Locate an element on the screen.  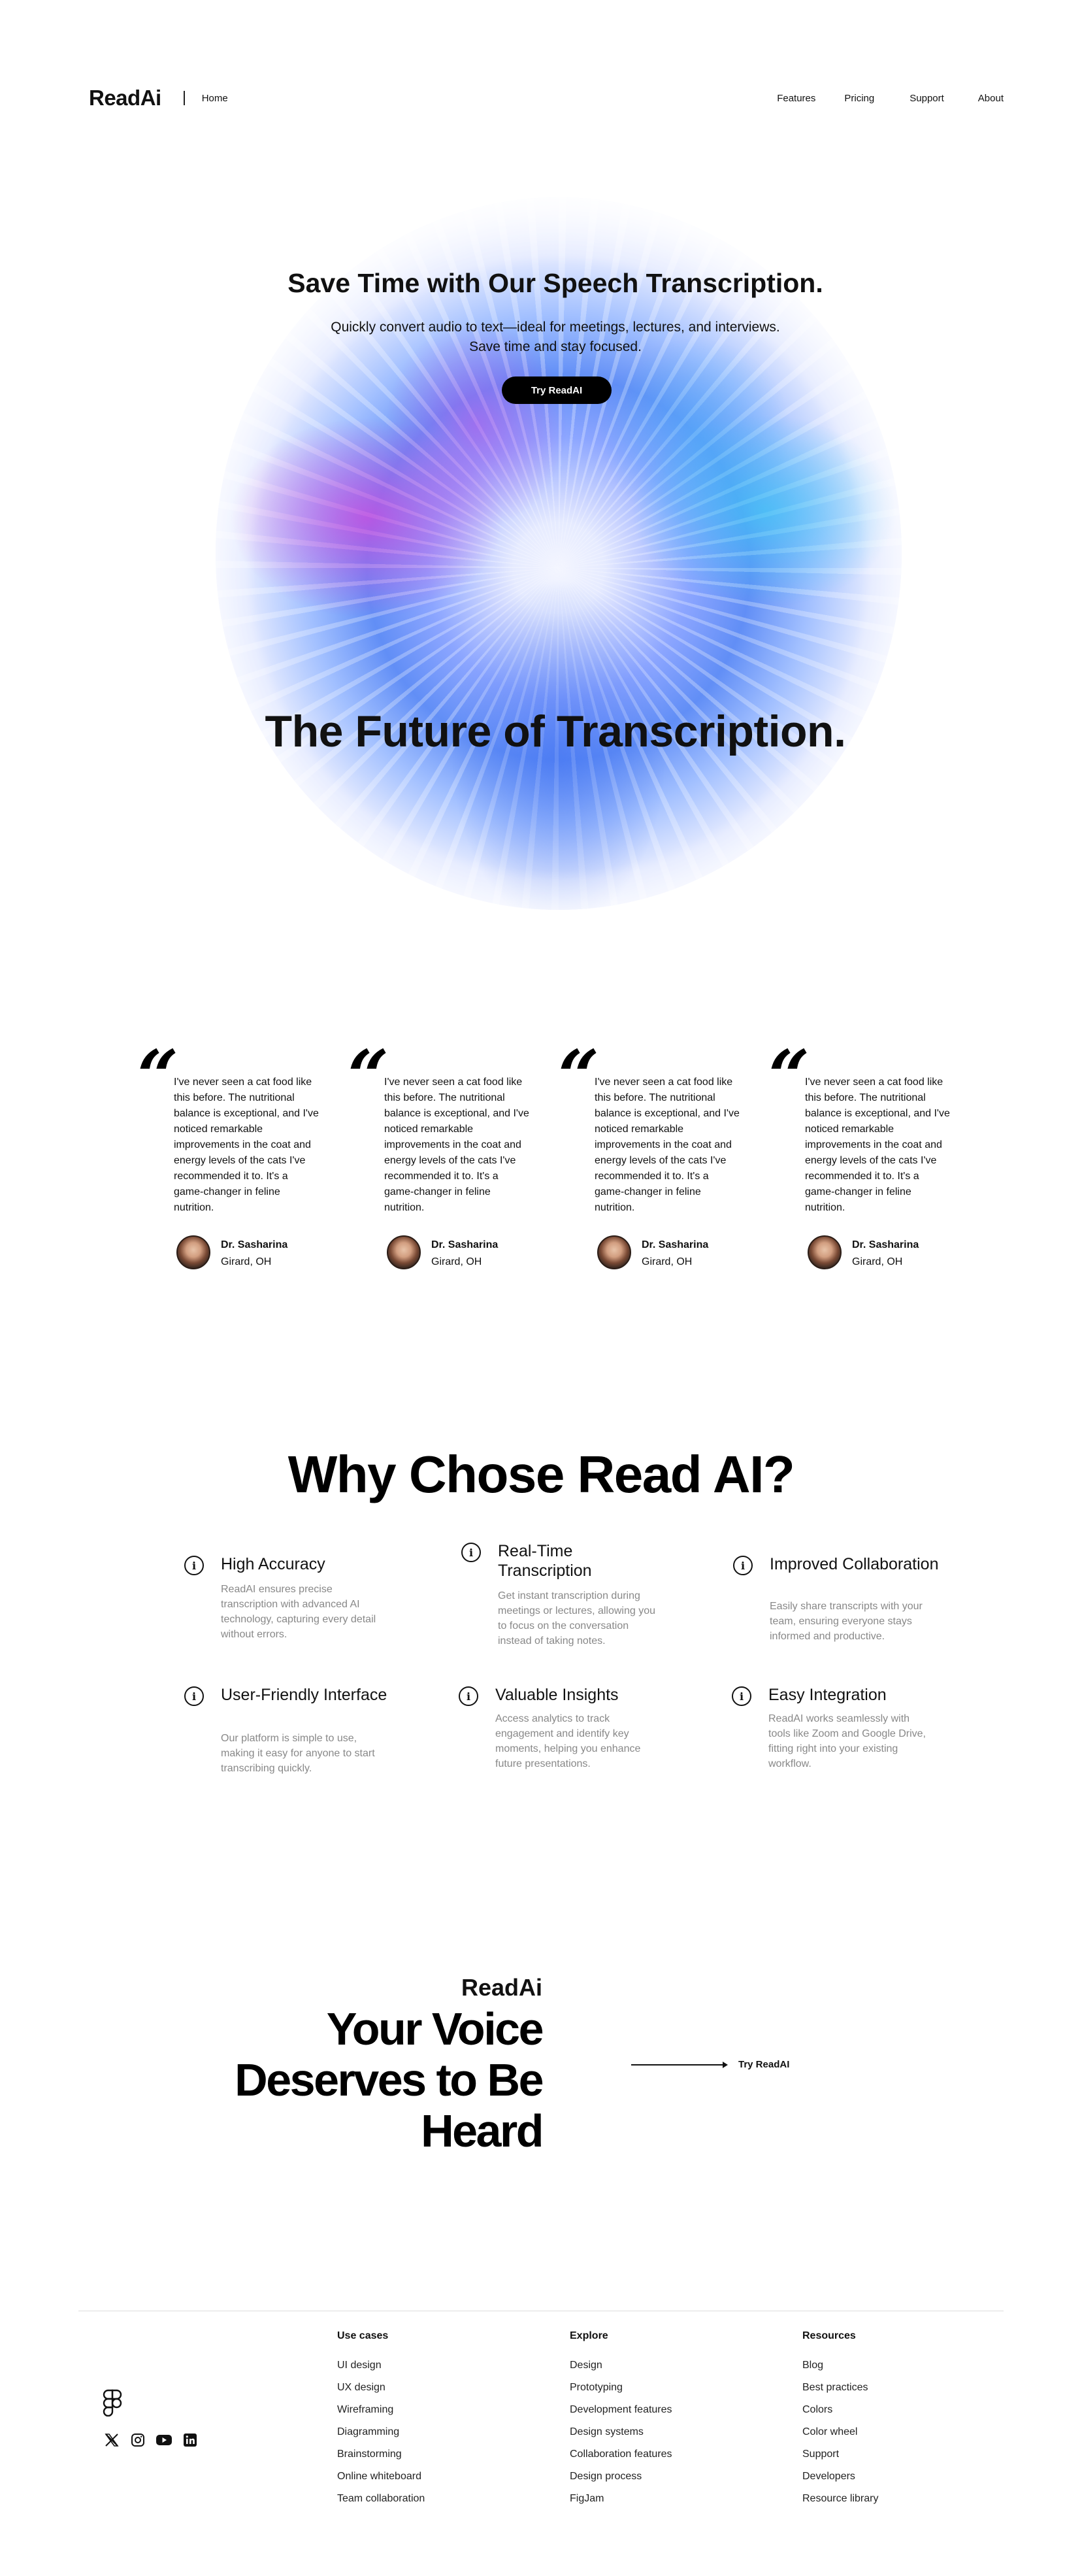
cta-heading-line1: Your Voice is located at coordinates (435, 2029).